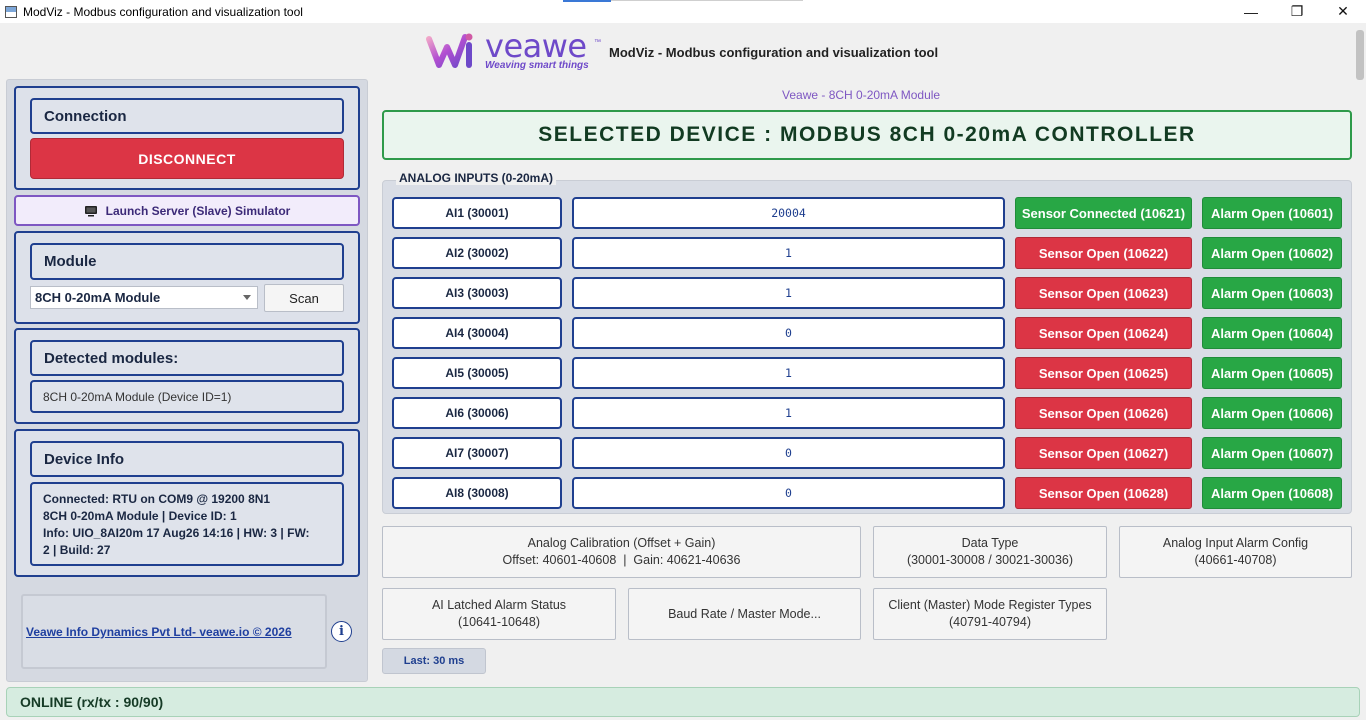  I want to click on alarm-status-badge: Alarm Open (10604), so click(1272, 333).